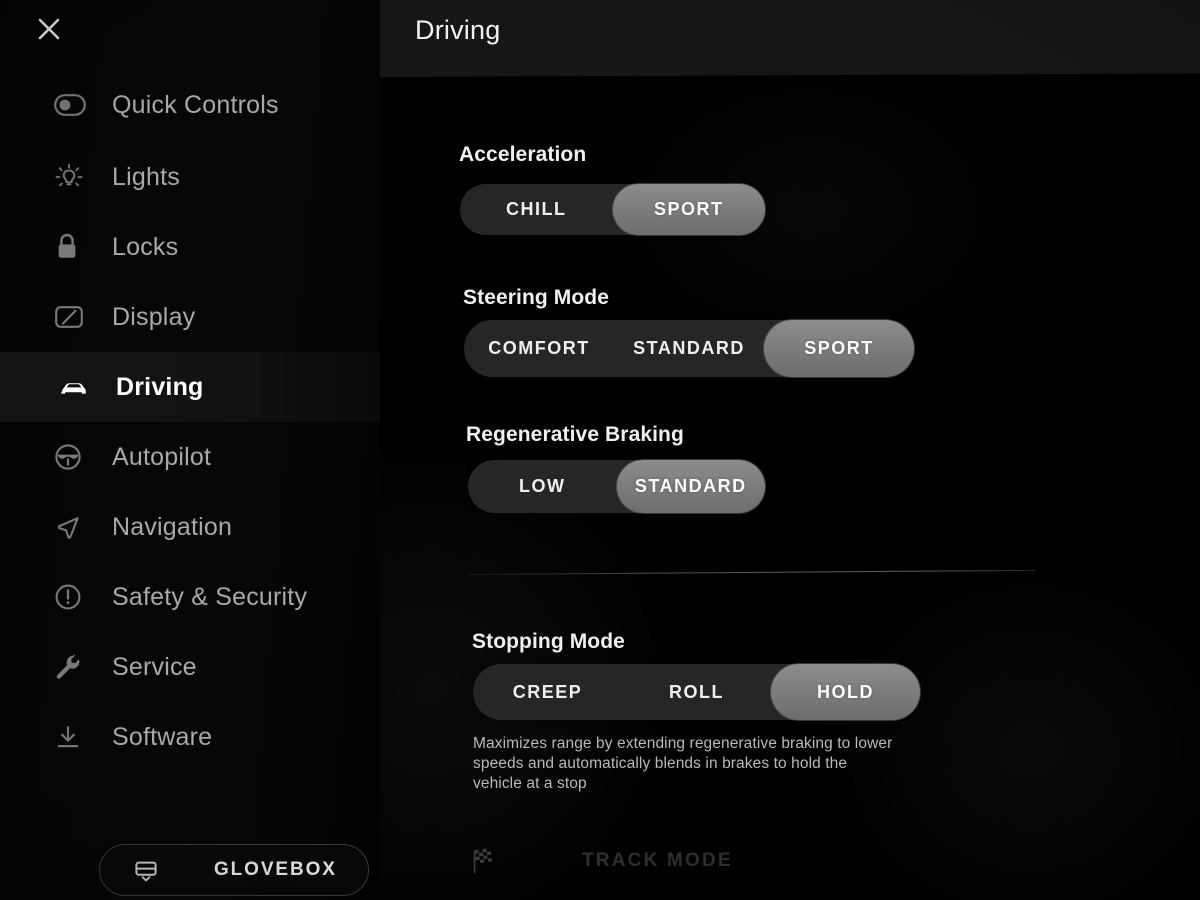  I want to click on track-mode-row: TRACK MODE, so click(678, 861).